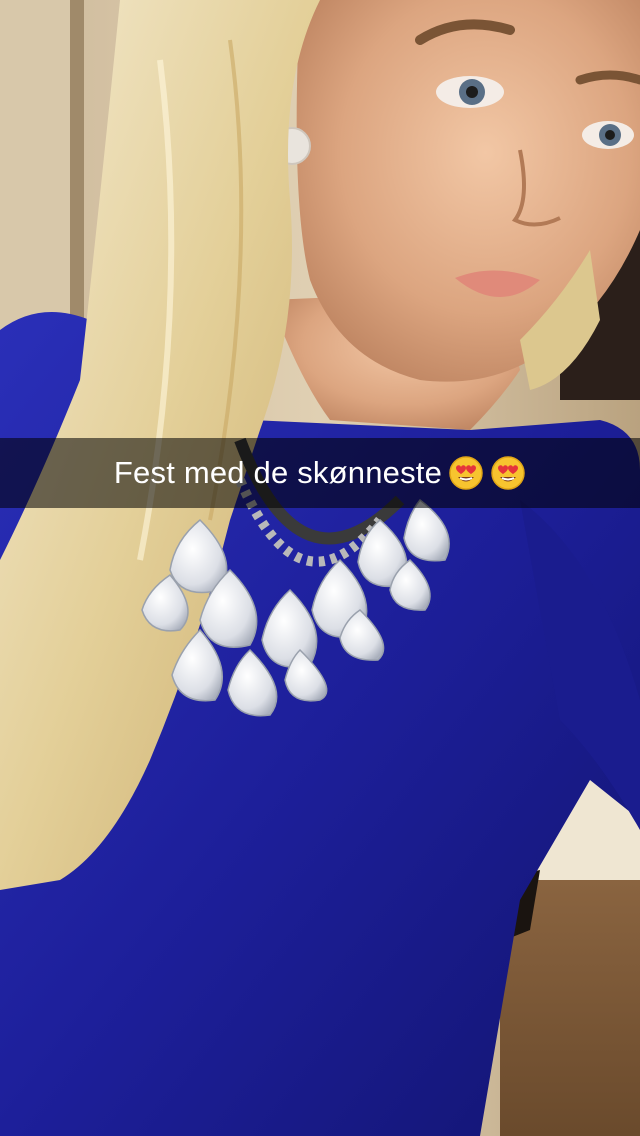 The height and width of the screenshot is (1136, 640). What do you see at coordinates (278, 472) in the screenshot?
I see `snap-caption-text: Fest med de skønneste` at bounding box center [278, 472].